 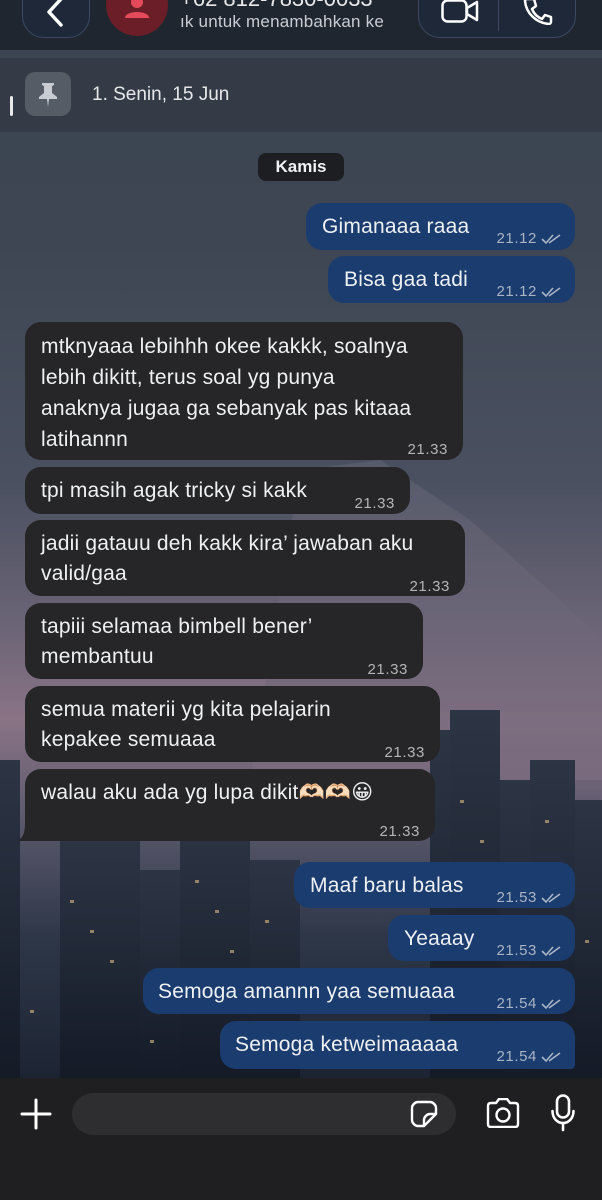 What do you see at coordinates (226, 408) in the screenshot?
I see `message-text-line: anaknya jugaa ga sebanyak pas kitaaa` at bounding box center [226, 408].